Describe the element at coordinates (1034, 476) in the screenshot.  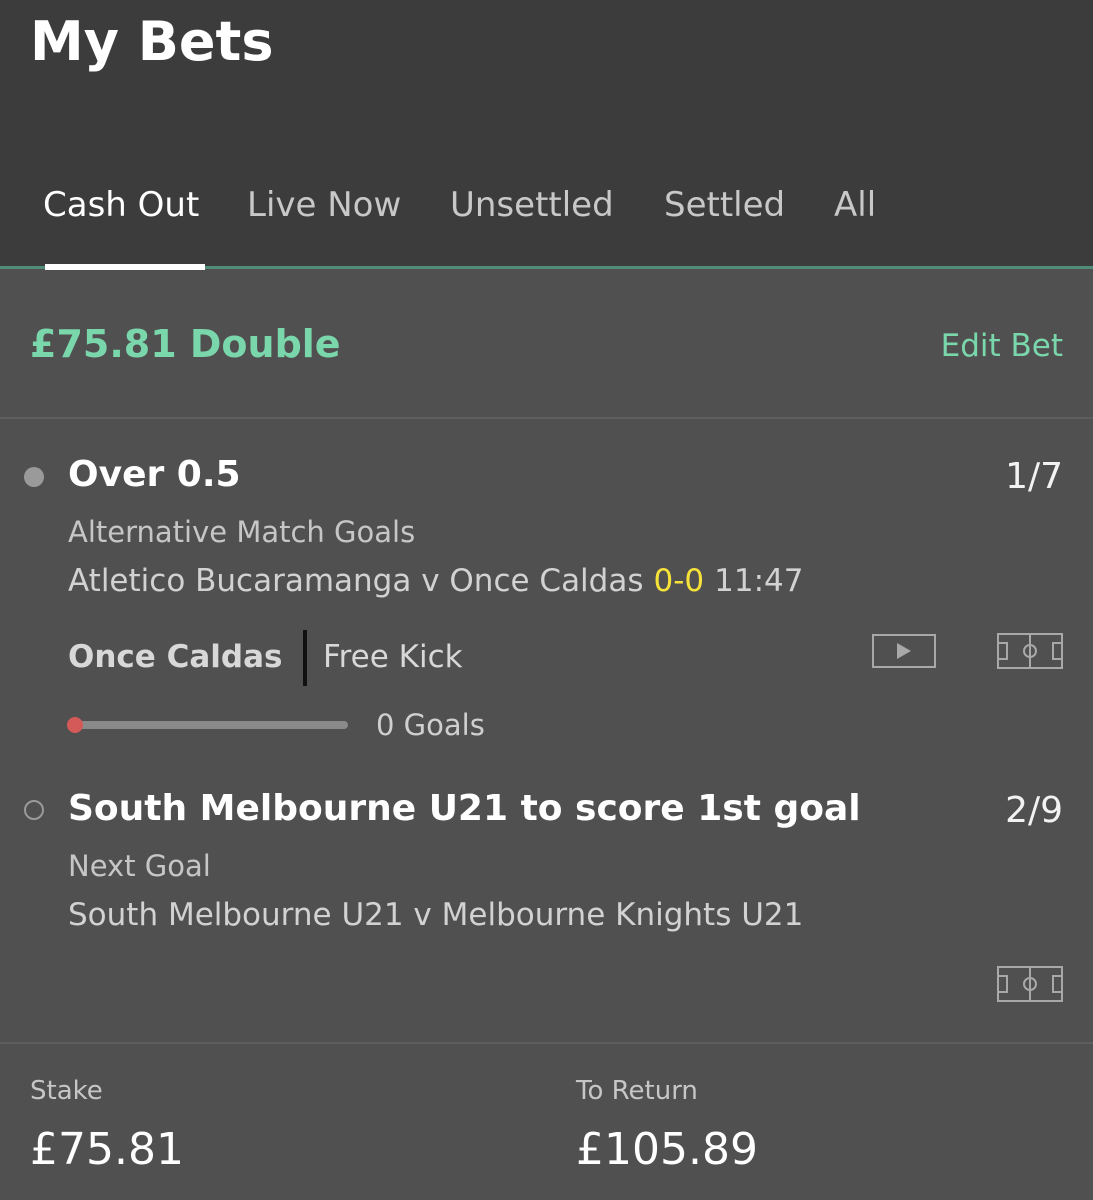
I see `selection-odds: 1/7` at that location.